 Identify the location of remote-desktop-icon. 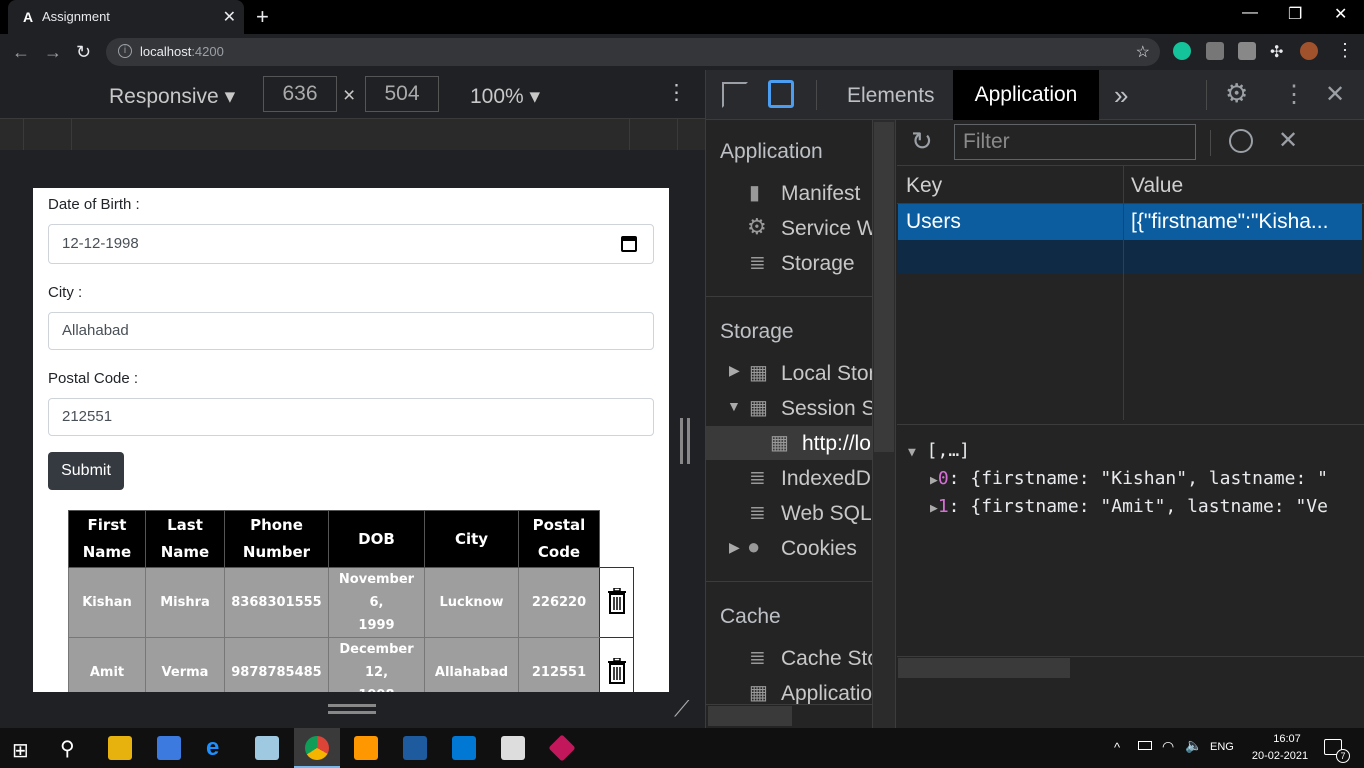
(513, 748).